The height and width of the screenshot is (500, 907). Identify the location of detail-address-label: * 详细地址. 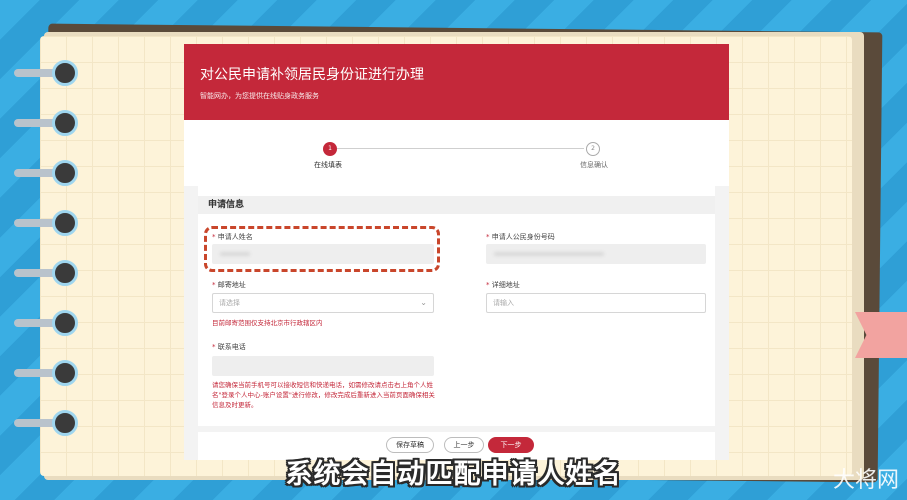
(503, 285).